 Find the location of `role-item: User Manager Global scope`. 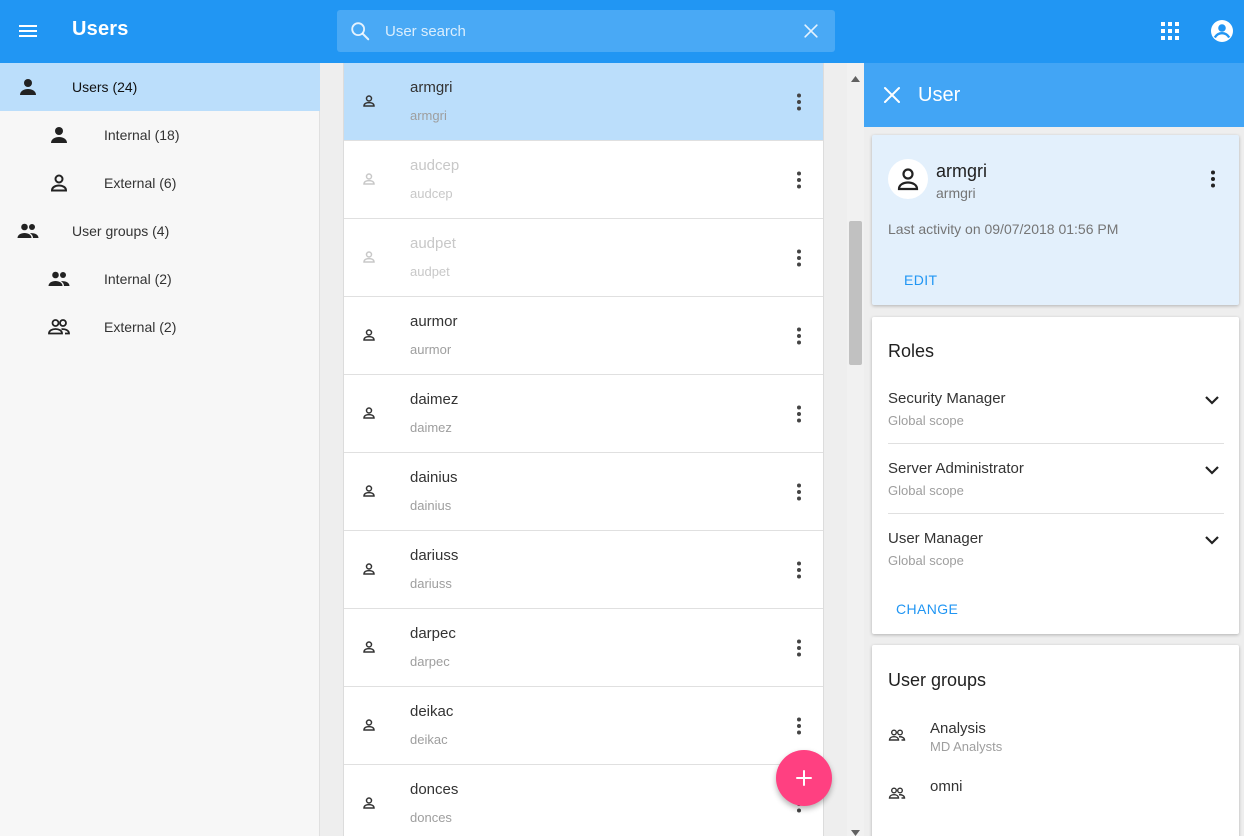

role-item: User Manager Global scope is located at coordinates (1056, 565).